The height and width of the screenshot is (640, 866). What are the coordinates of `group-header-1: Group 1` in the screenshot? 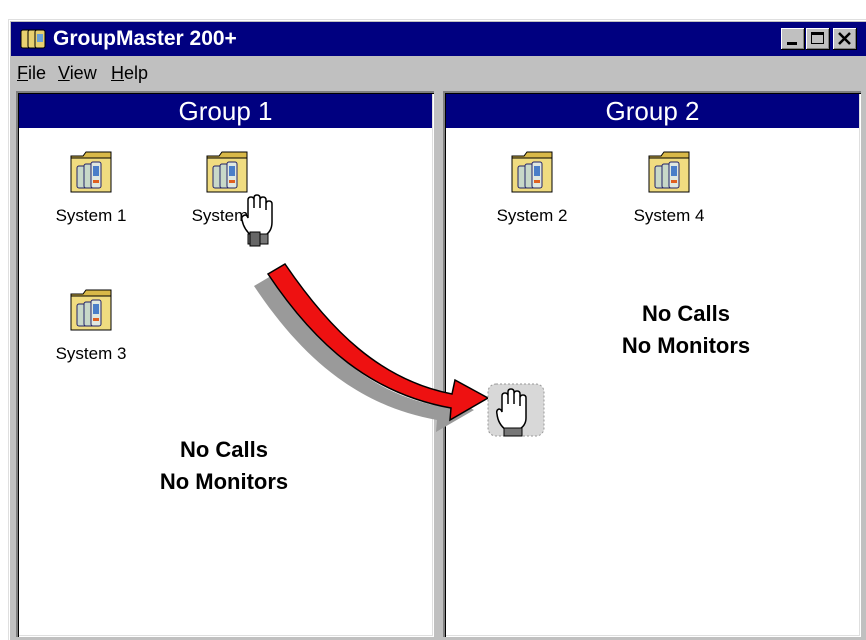 It's located at (225, 111).